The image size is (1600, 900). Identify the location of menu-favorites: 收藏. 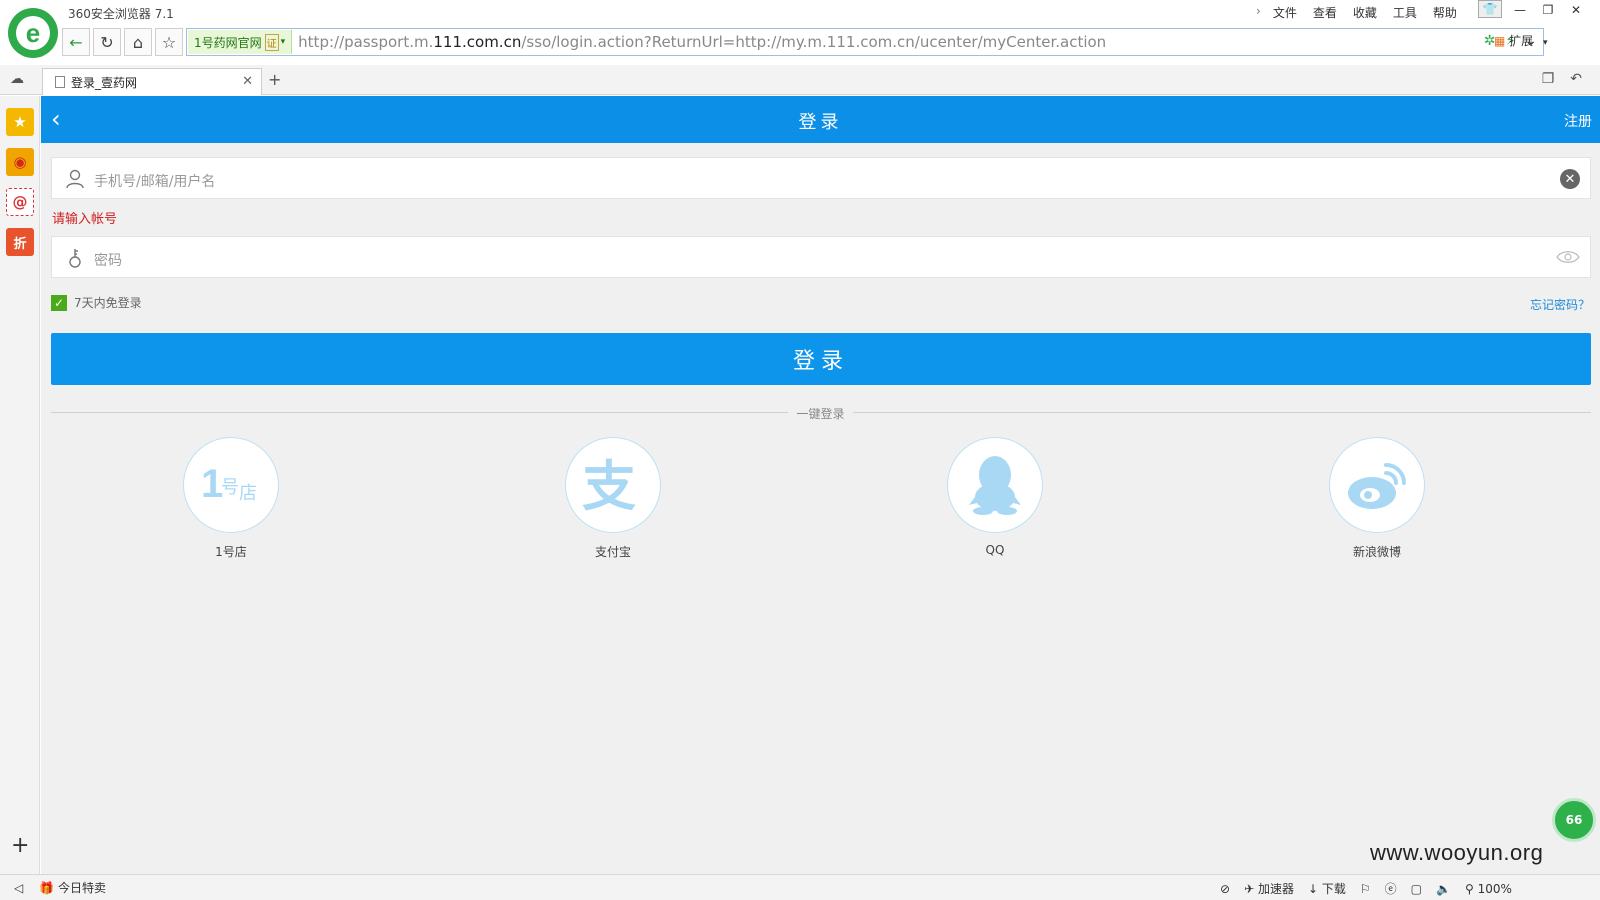
(1365, 12).